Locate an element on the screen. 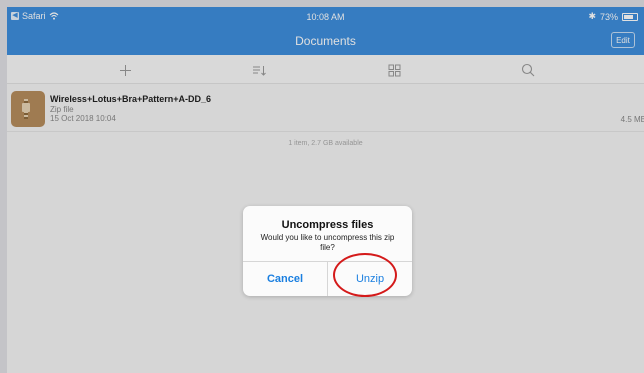 Image resolution: width=644 pixels, height=373 pixels. dialog-title: Uncompress files is located at coordinates (327, 225).